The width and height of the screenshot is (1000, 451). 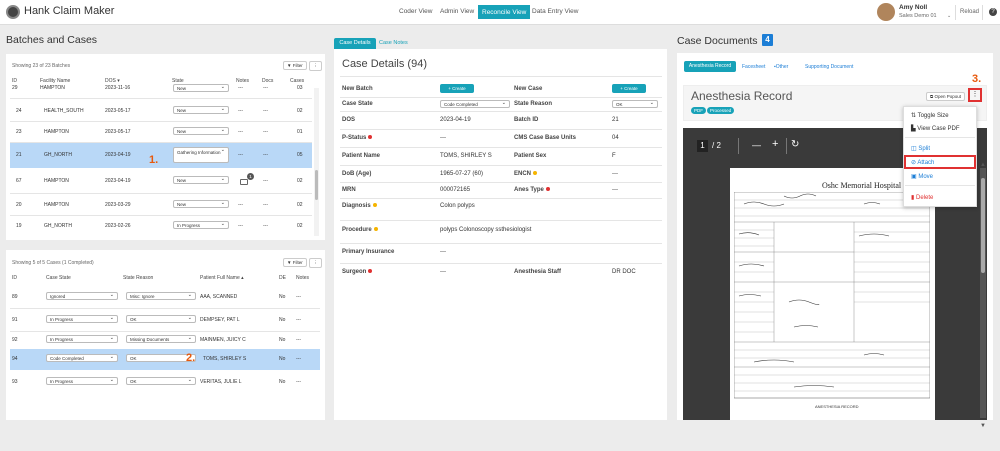 What do you see at coordinates (161, 339) in the screenshot?
I see `state-reason-select: Missing Documents` at bounding box center [161, 339].